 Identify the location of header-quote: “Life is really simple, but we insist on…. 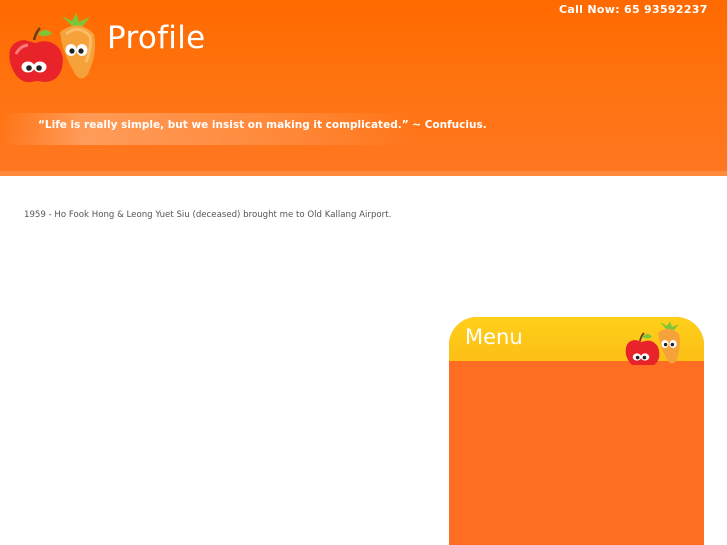
(262, 125).